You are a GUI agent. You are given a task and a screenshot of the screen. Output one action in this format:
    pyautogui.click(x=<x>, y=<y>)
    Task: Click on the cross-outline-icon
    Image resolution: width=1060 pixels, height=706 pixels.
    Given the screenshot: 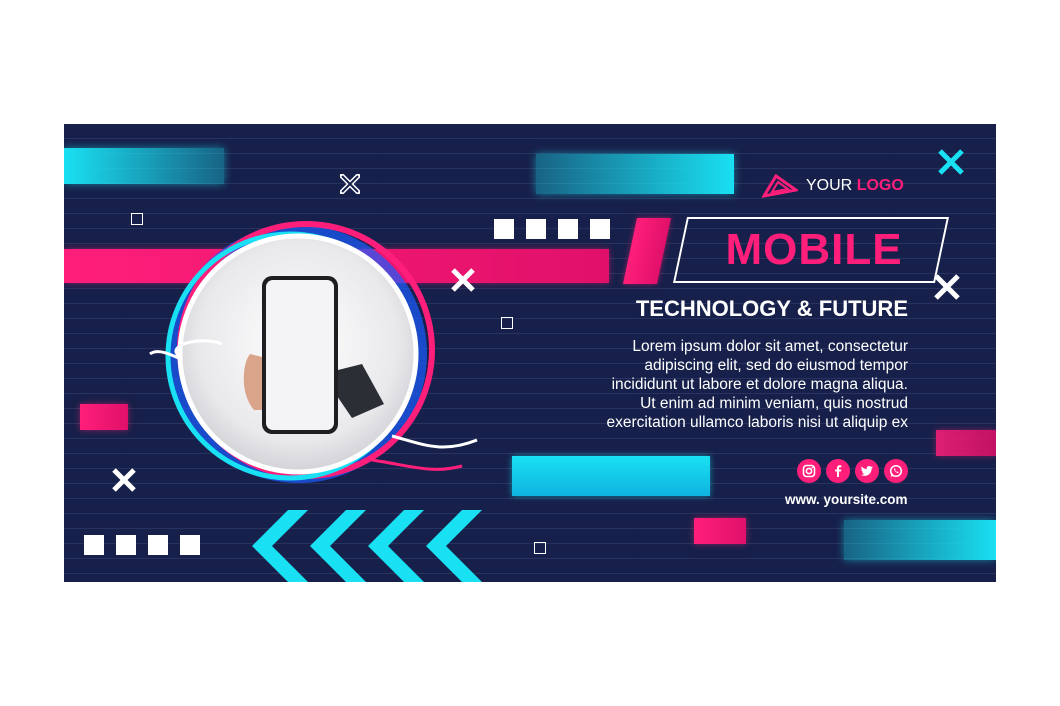 What is the action you would take?
    pyautogui.click(x=350, y=184)
    